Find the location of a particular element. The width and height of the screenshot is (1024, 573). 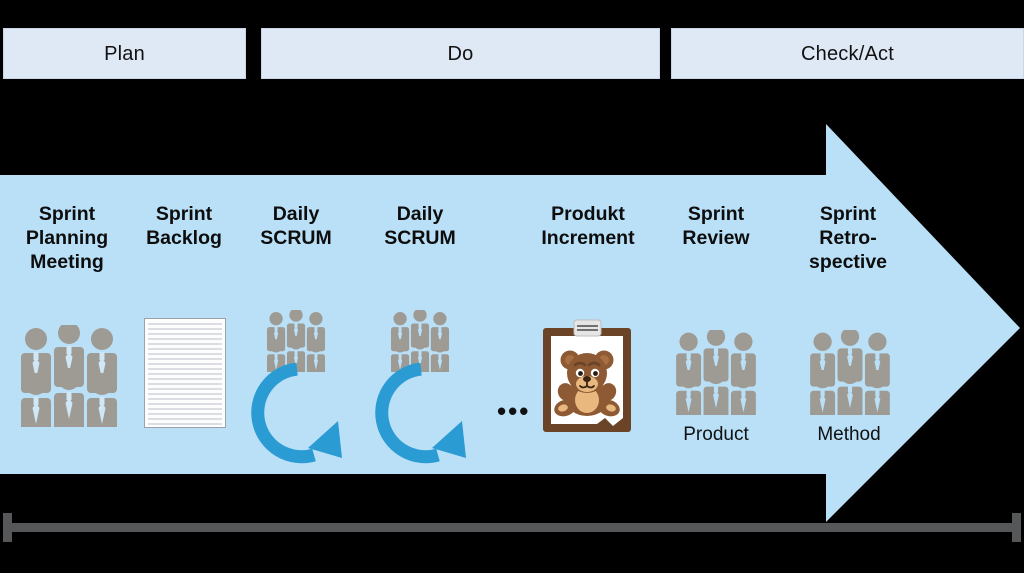

step-sprint-planning-meeting: Sprint Planning Meeting is located at coordinates (67, 238).